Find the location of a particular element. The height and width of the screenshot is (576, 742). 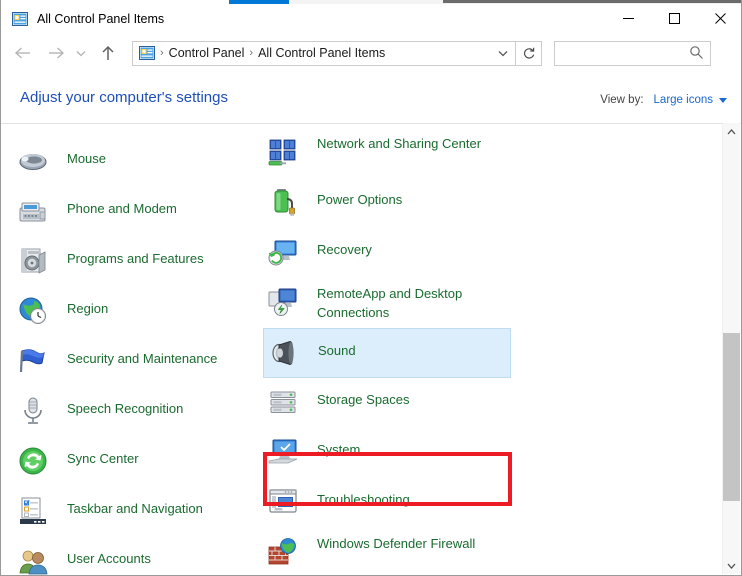

control-panel-item-user-accounts: User Accounts is located at coordinates (137, 556).